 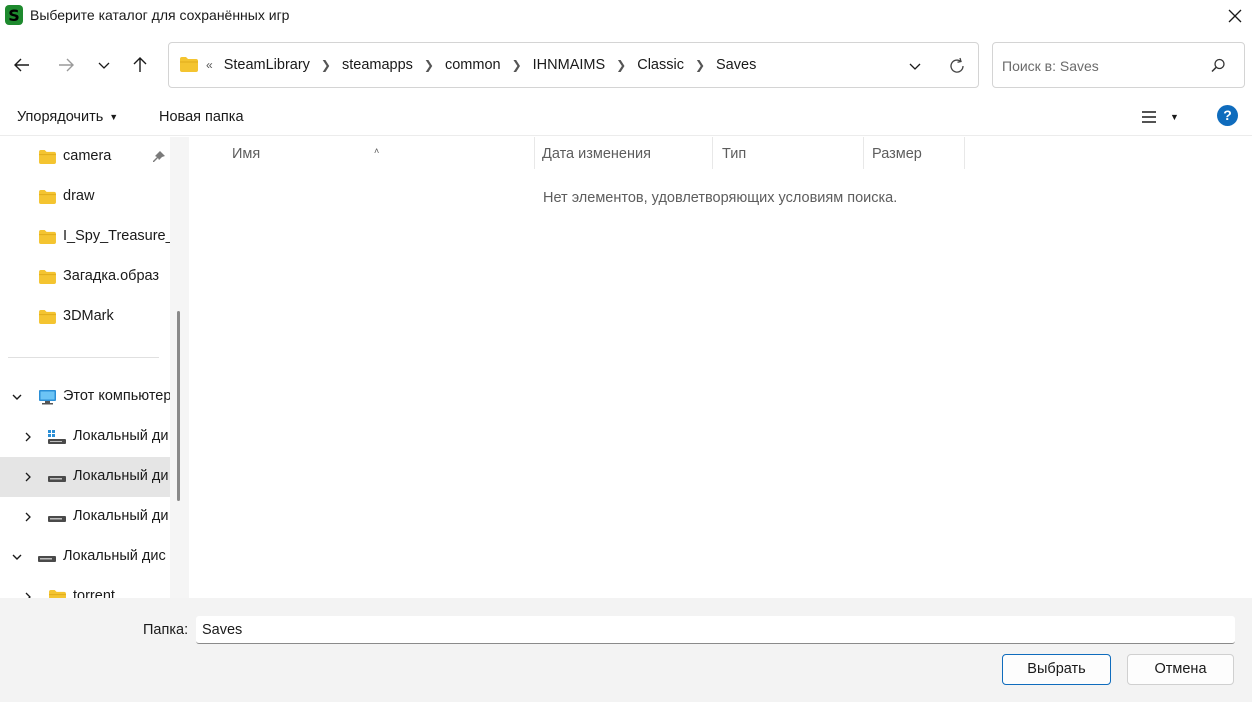 What do you see at coordinates (79, 196) in the screenshot?
I see `sidebar-item-label: draw` at bounding box center [79, 196].